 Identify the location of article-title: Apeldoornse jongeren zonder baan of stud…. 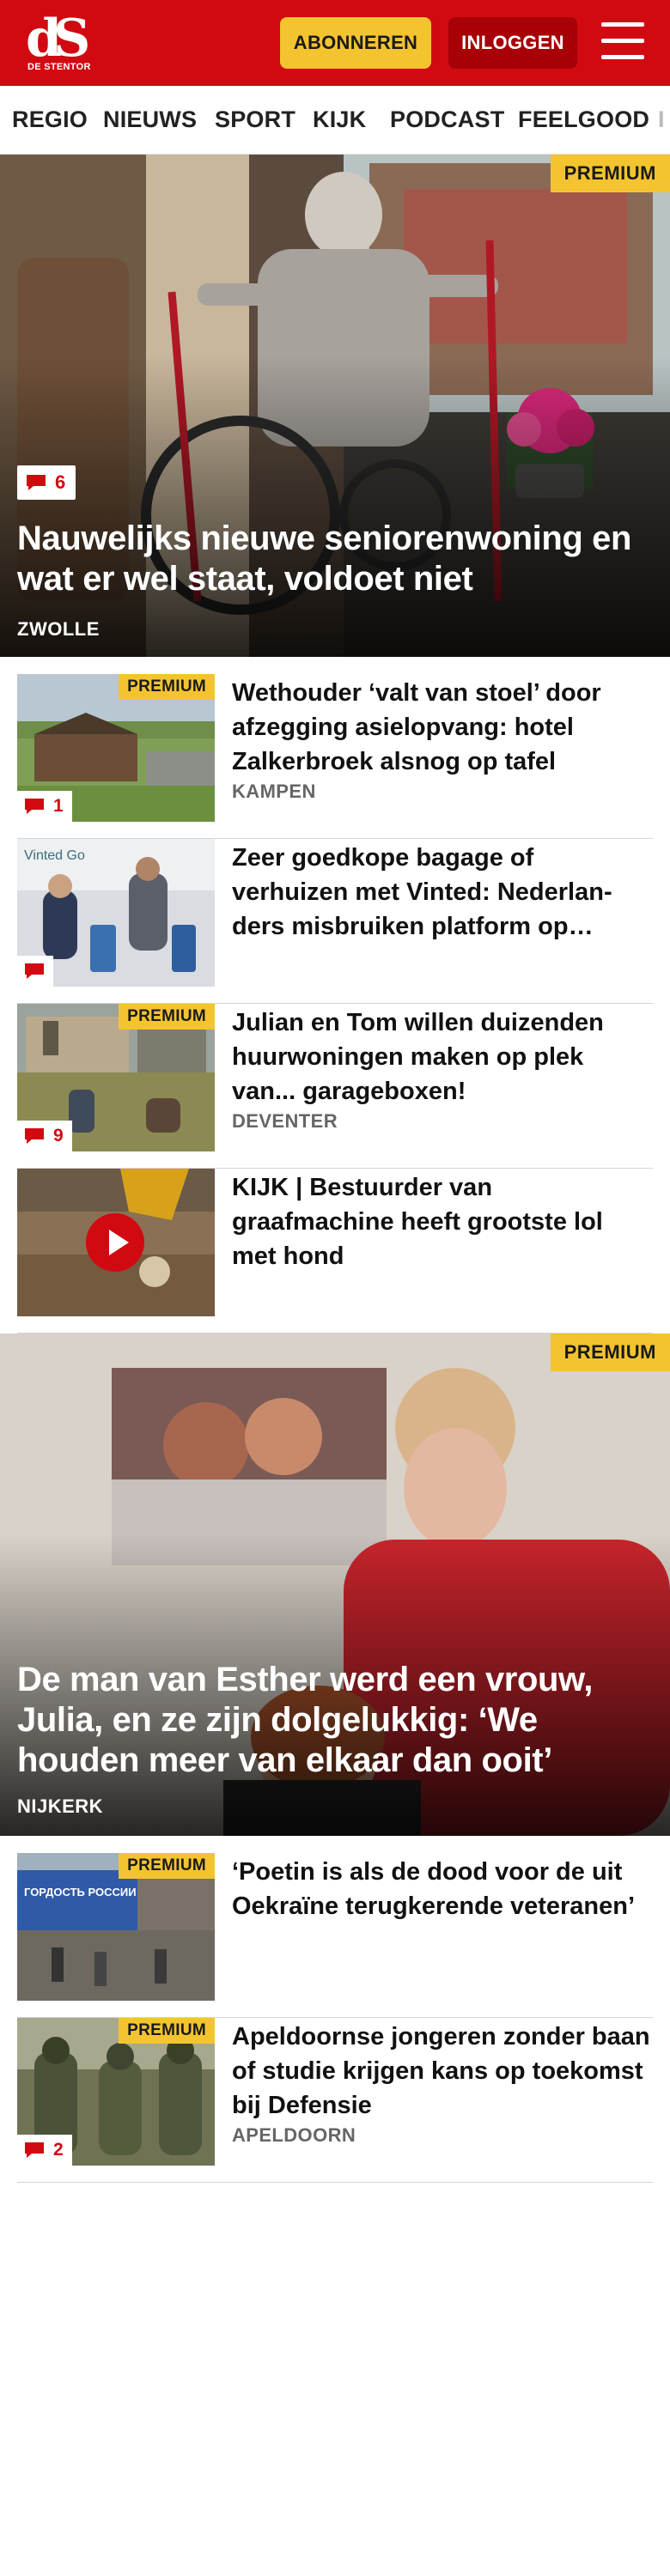
(442, 2071).